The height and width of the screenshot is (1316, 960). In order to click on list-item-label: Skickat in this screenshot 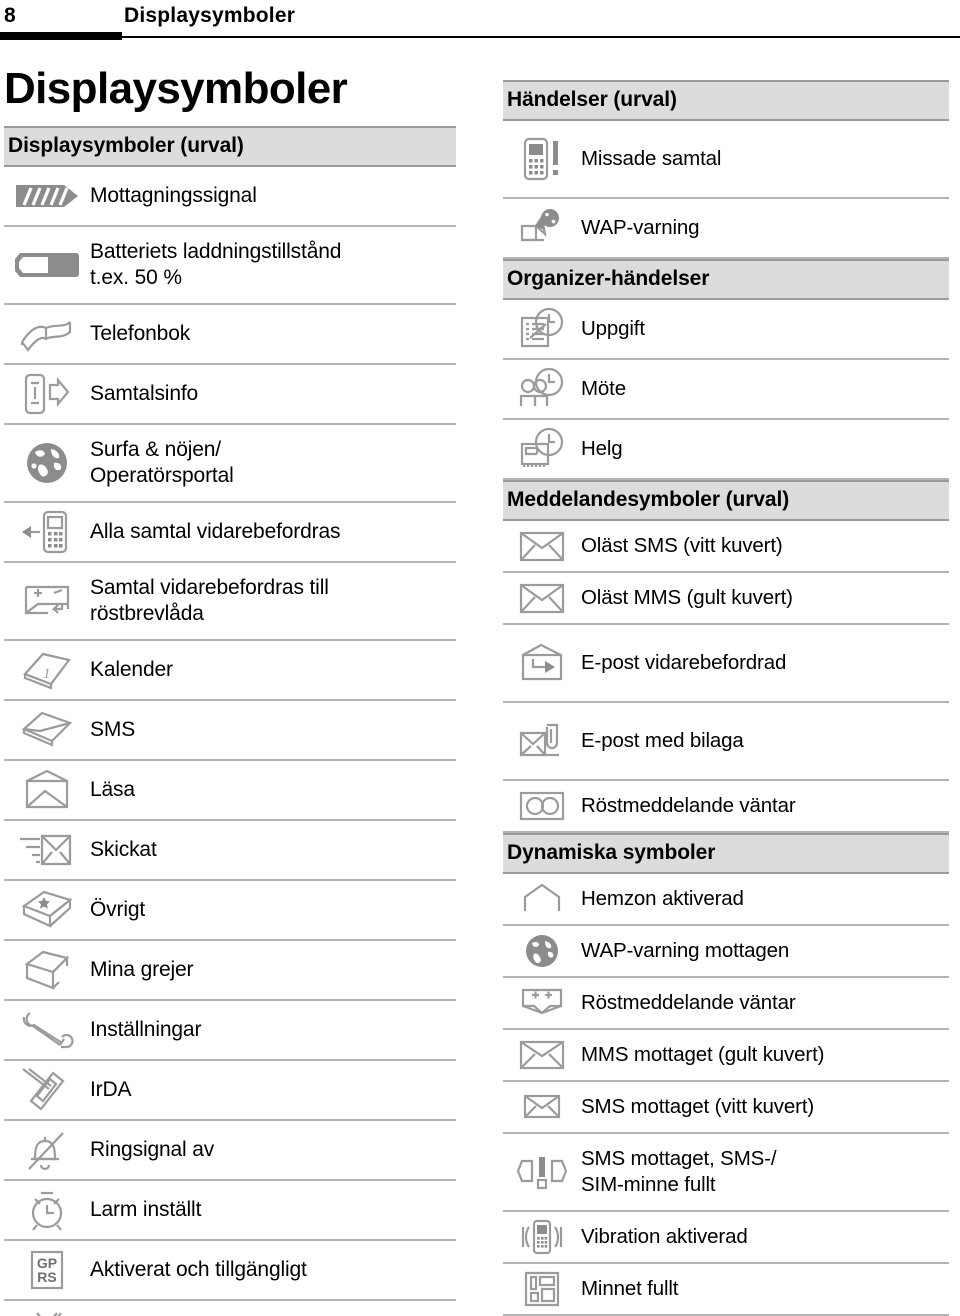, I will do `click(123, 849)`.